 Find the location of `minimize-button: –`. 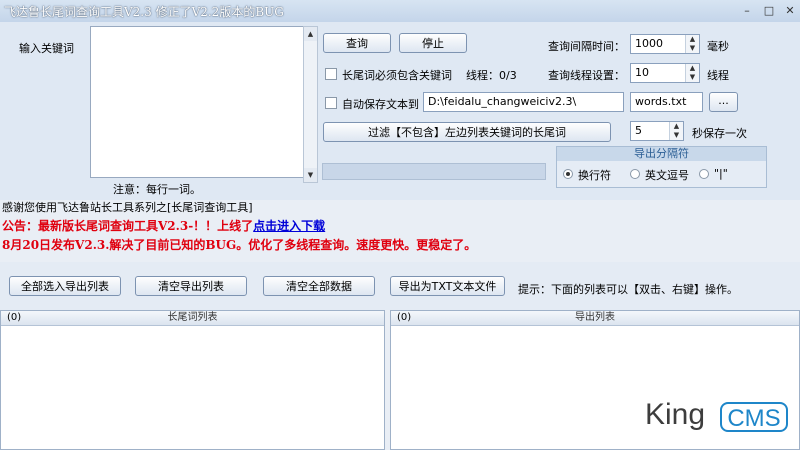

minimize-button: – is located at coordinates (747, 11).